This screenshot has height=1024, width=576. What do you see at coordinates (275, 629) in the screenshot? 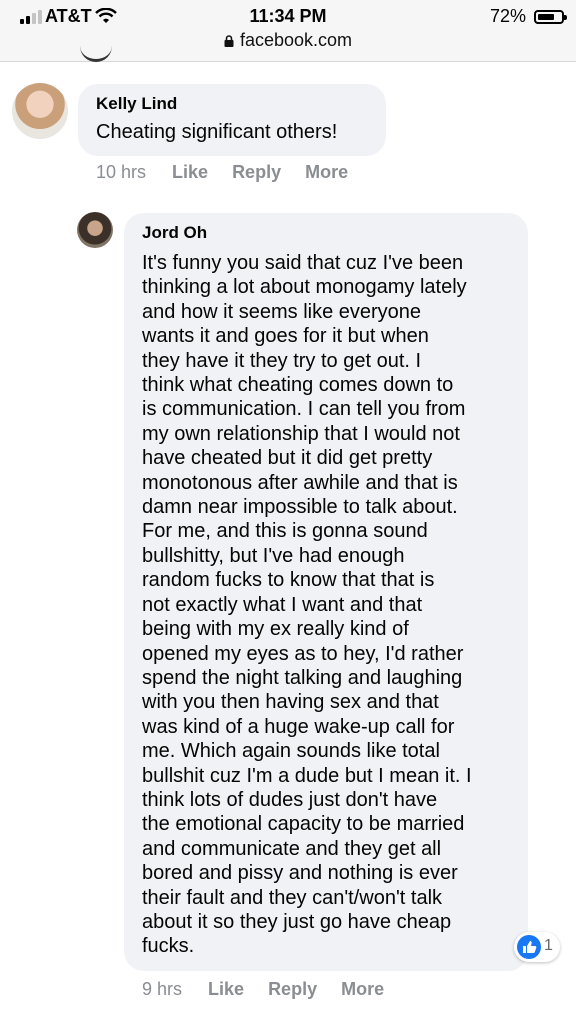
I see `comment-text-line: being with my ex really kind of` at bounding box center [275, 629].